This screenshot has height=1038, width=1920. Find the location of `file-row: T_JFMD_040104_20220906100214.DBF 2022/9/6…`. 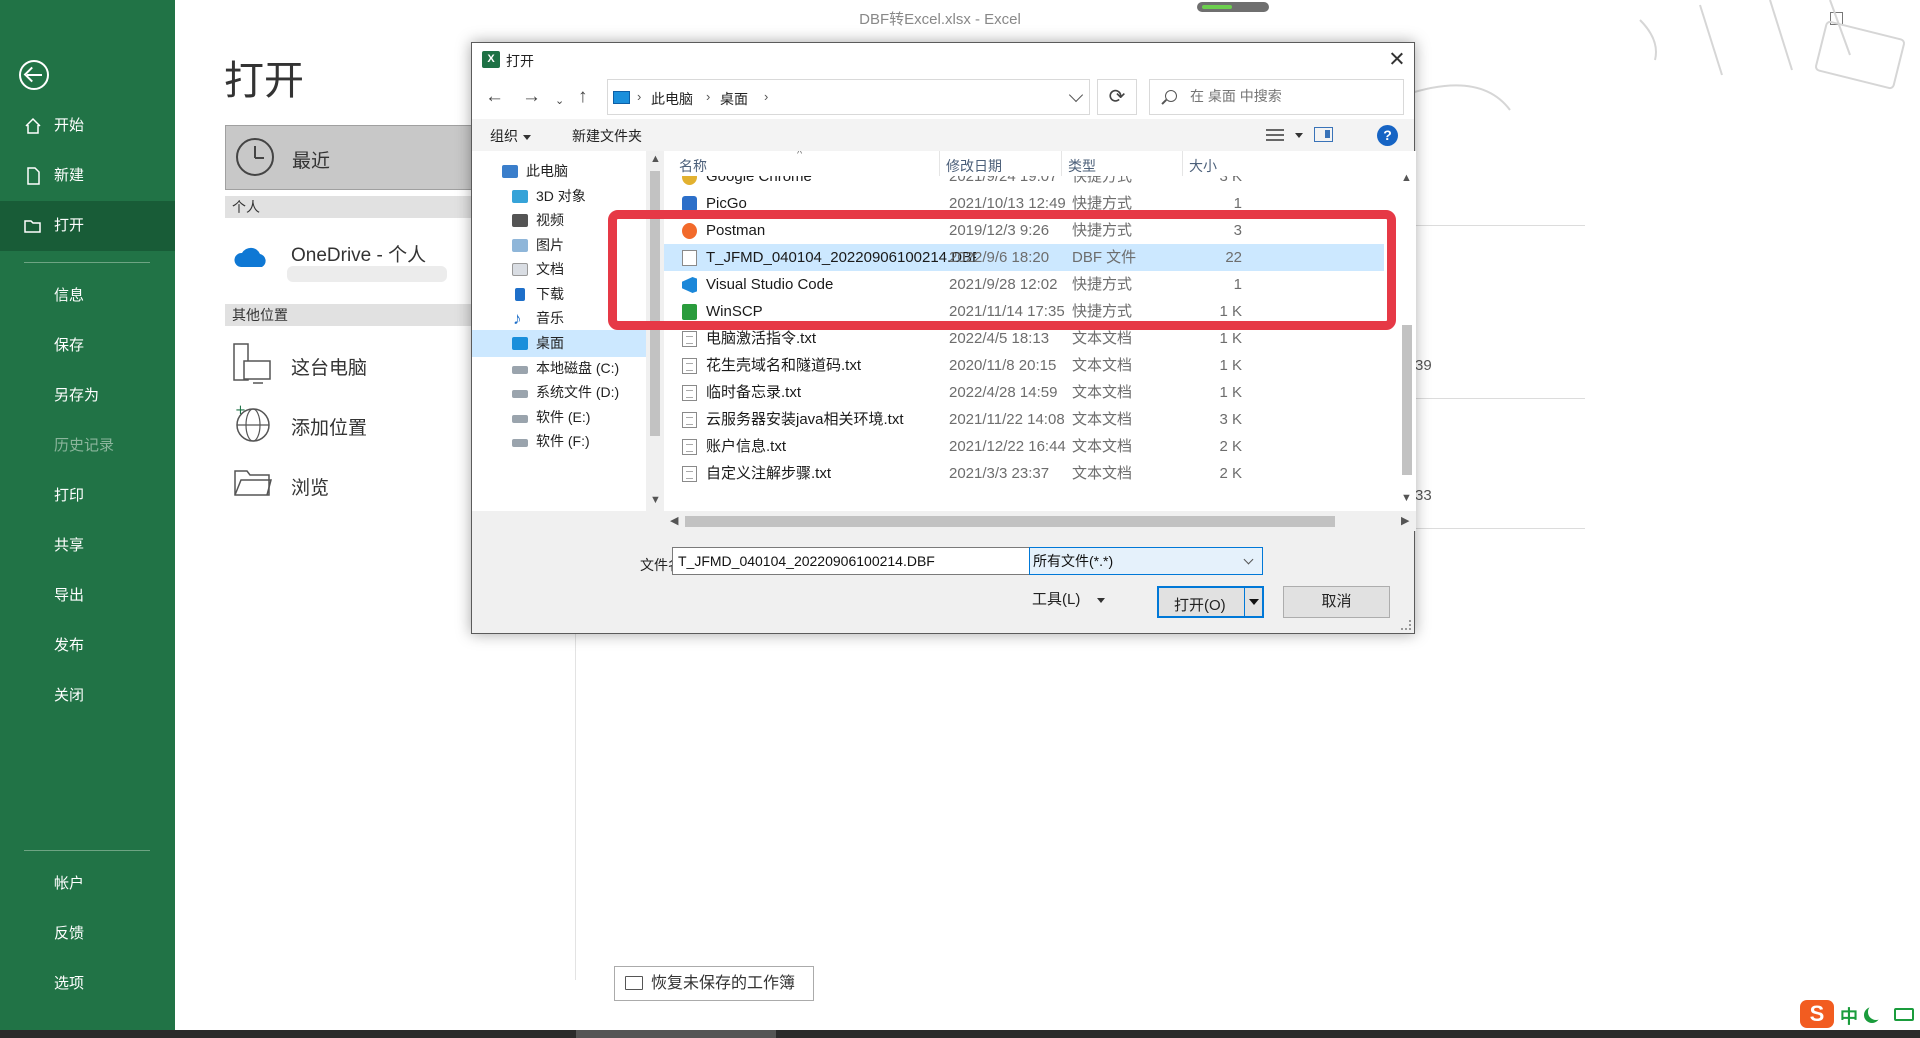

file-row: T_JFMD_040104_20220906100214.DBF 2022/9/6… is located at coordinates (1024, 257).